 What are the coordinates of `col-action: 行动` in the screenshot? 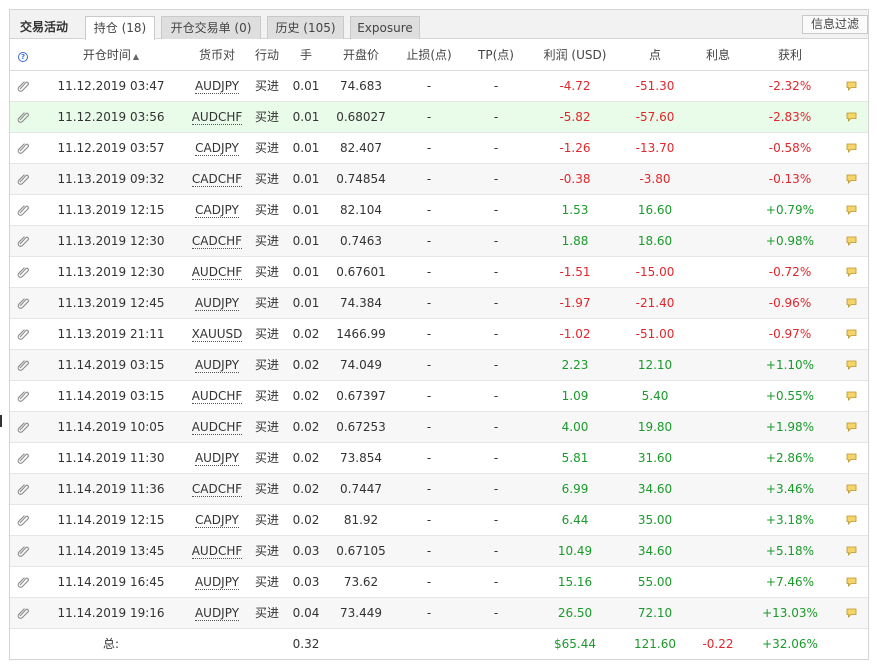 It's located at (267, 55).